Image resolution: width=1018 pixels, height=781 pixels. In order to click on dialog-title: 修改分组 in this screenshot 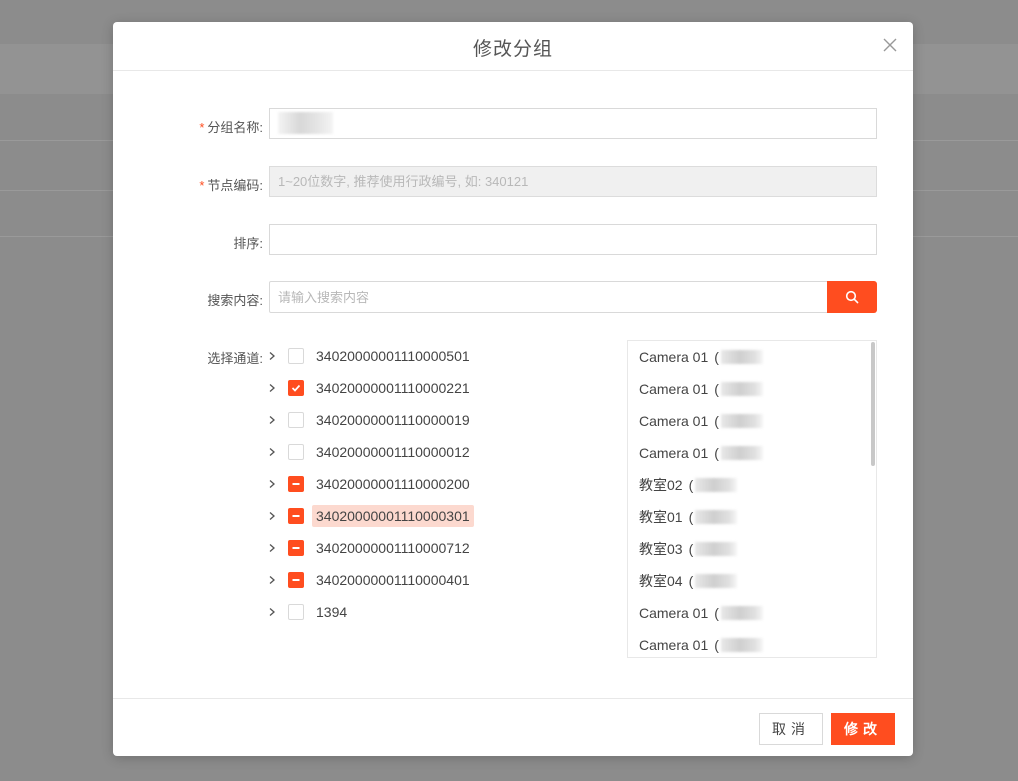, I will do `click(512, 49)`.